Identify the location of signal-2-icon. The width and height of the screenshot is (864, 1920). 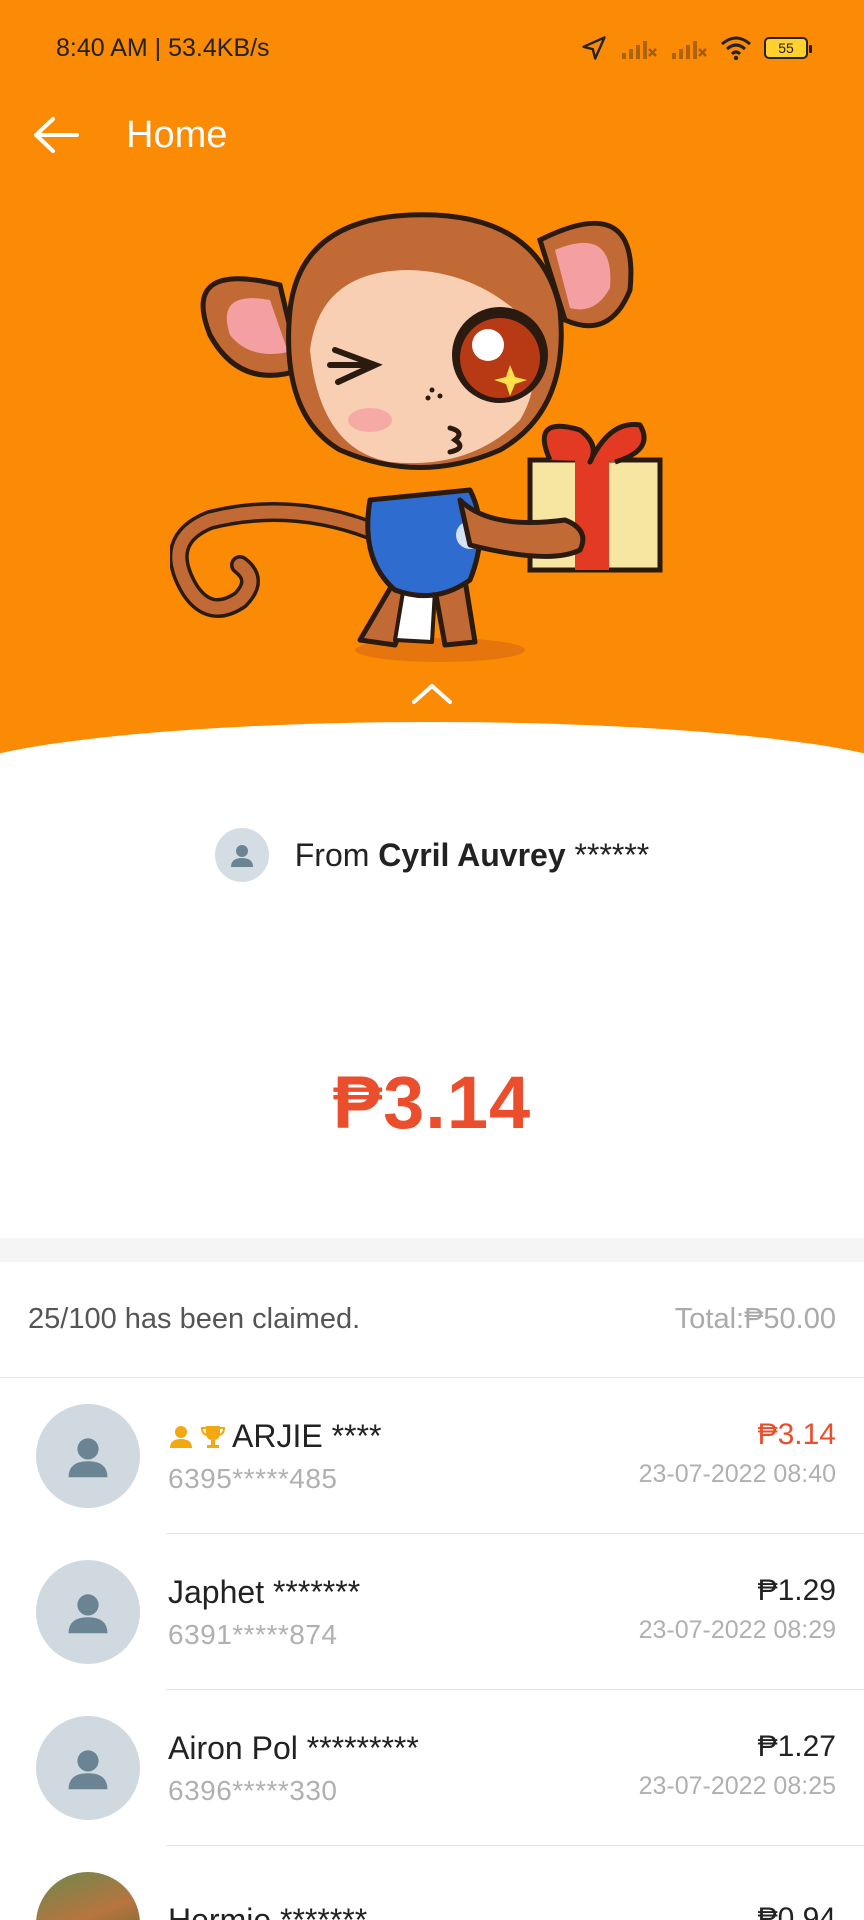
(689, 50).